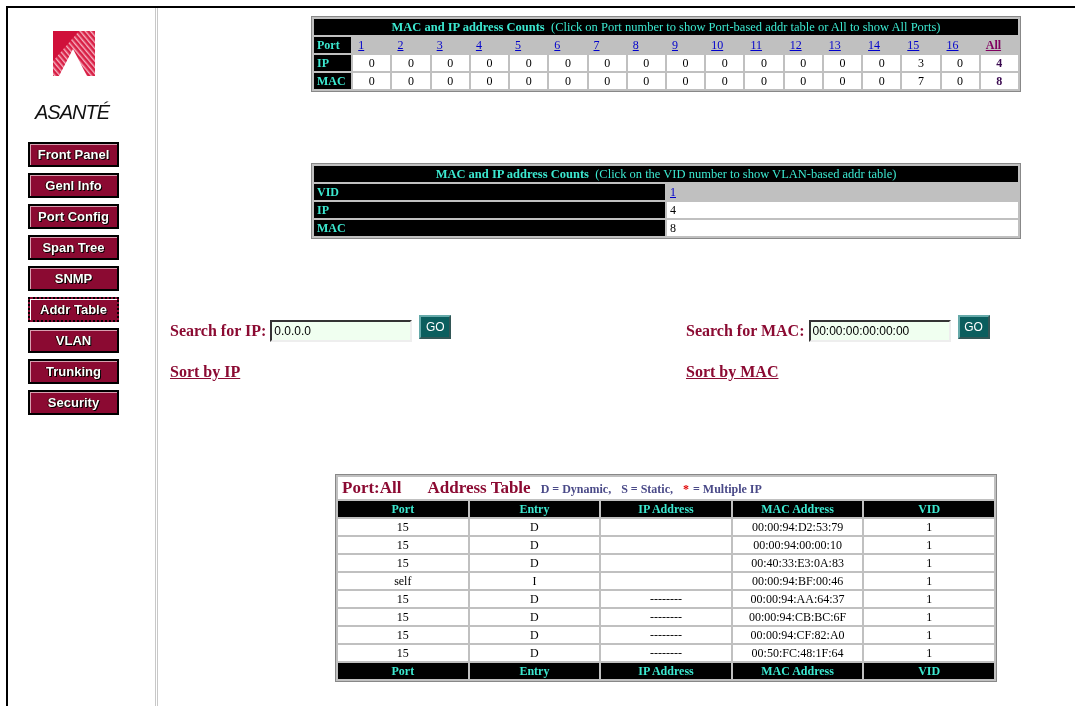 This screenshot has height=706, width=1075. I want to click on row-header: IP, so click(333, 63).